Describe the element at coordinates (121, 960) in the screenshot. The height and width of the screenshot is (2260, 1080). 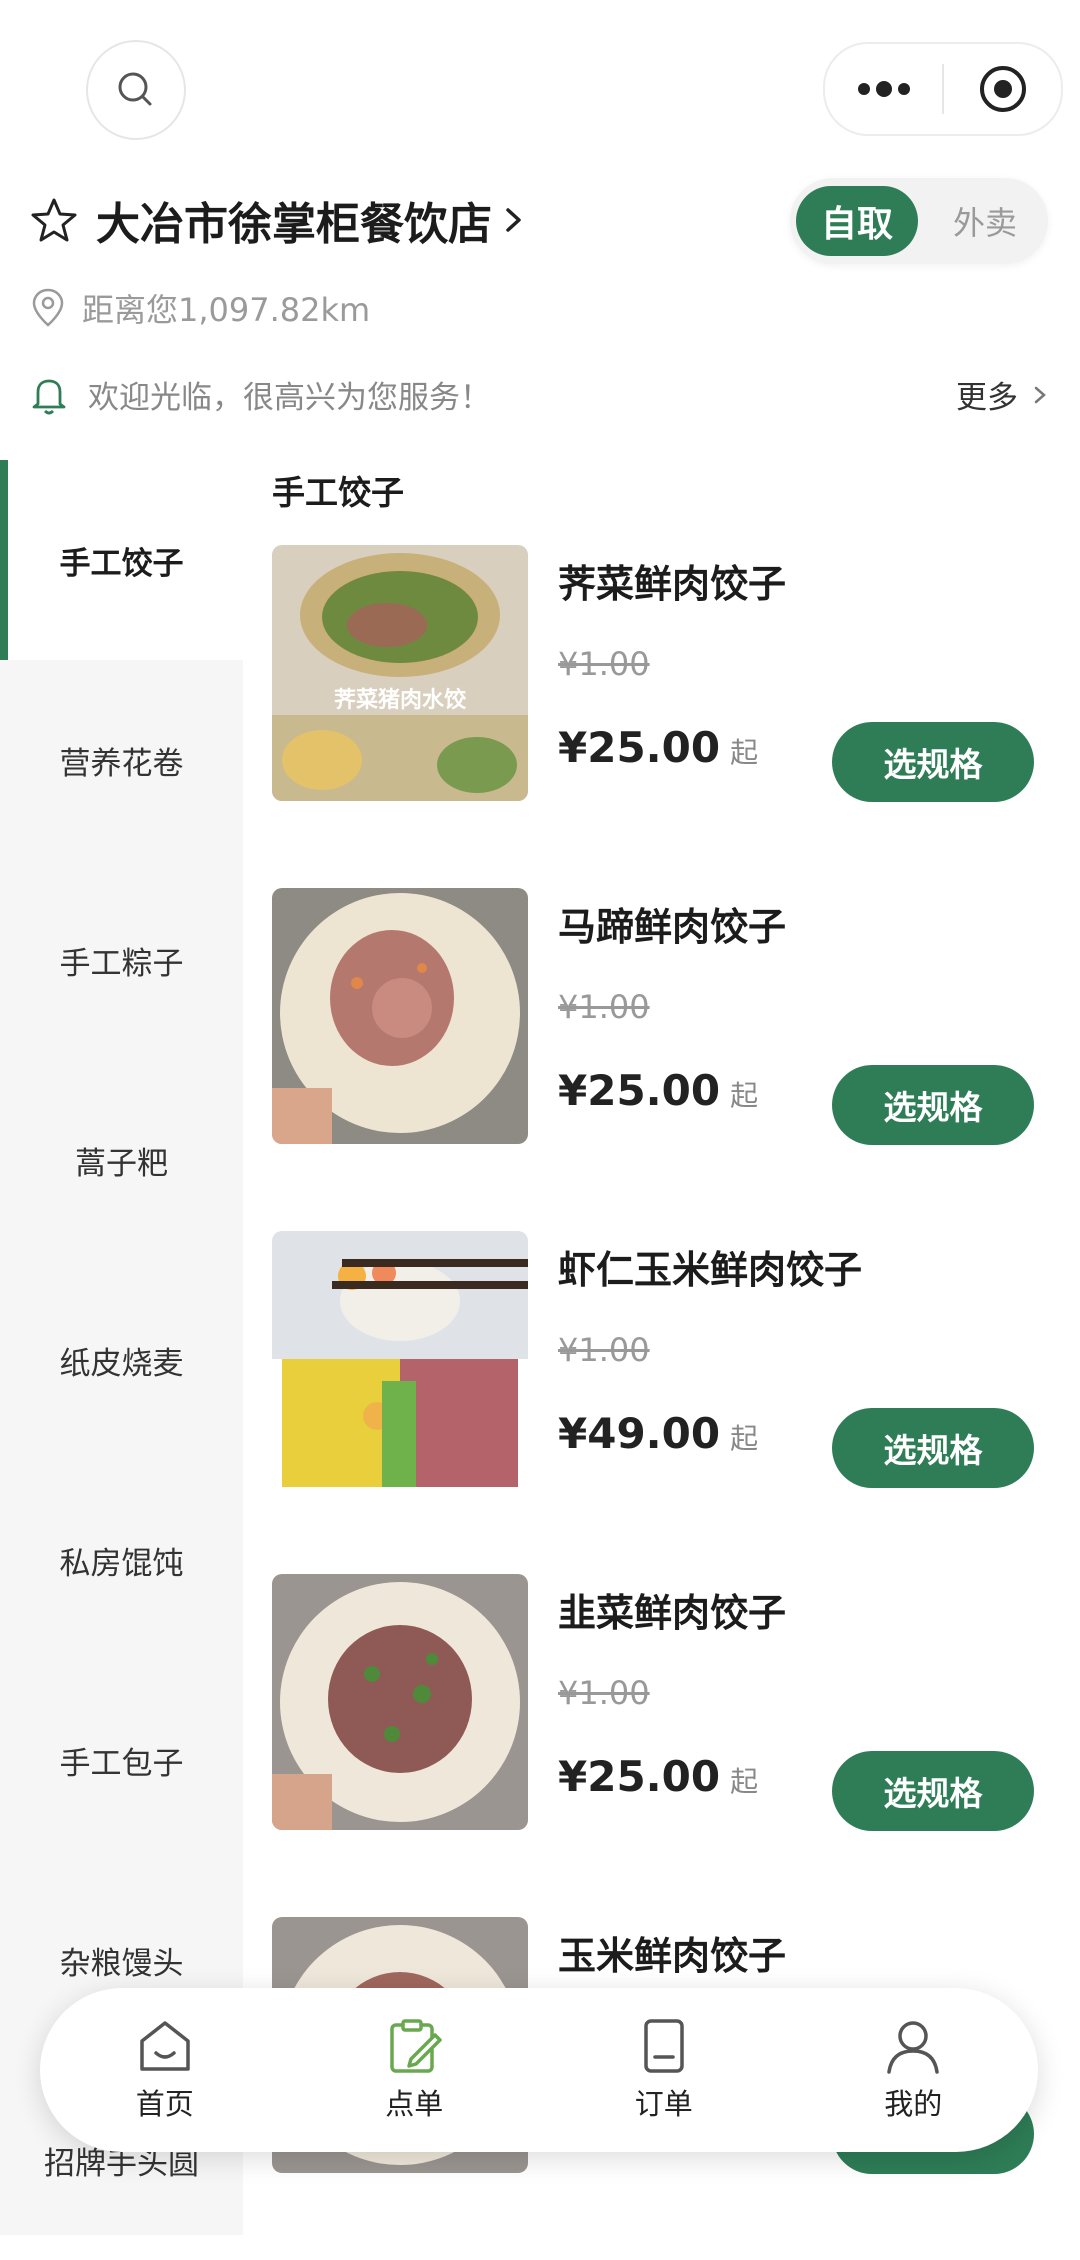
I see `category-item: 手工粽子` at that location.